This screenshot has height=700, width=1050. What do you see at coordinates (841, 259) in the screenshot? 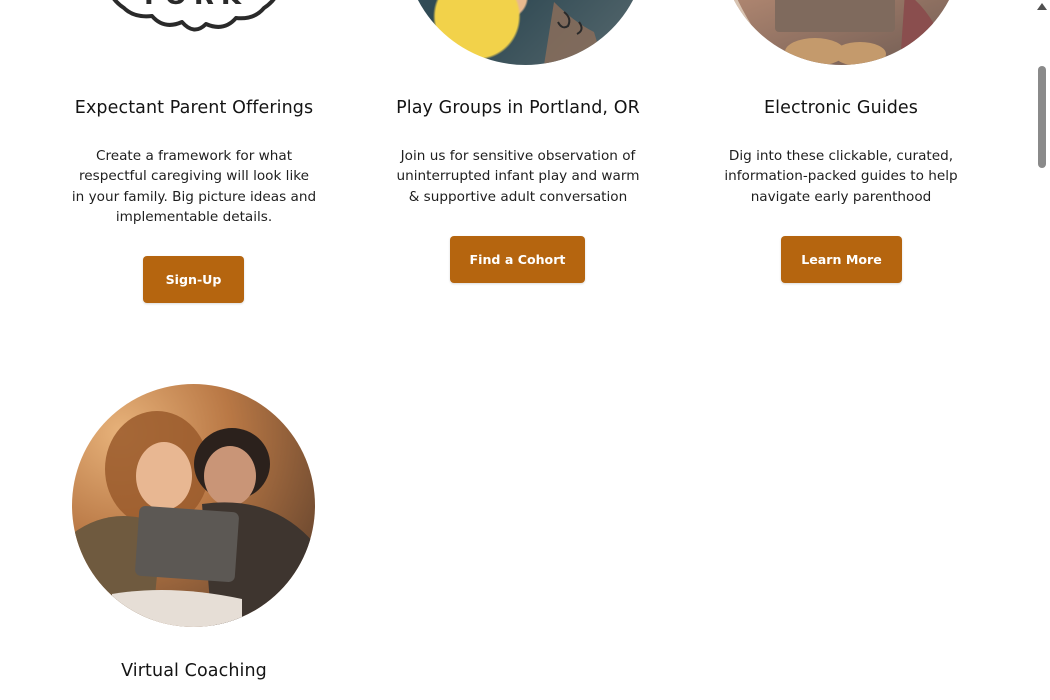
I see `learn-more-button: Learn More` at bounding box center [841, 259].